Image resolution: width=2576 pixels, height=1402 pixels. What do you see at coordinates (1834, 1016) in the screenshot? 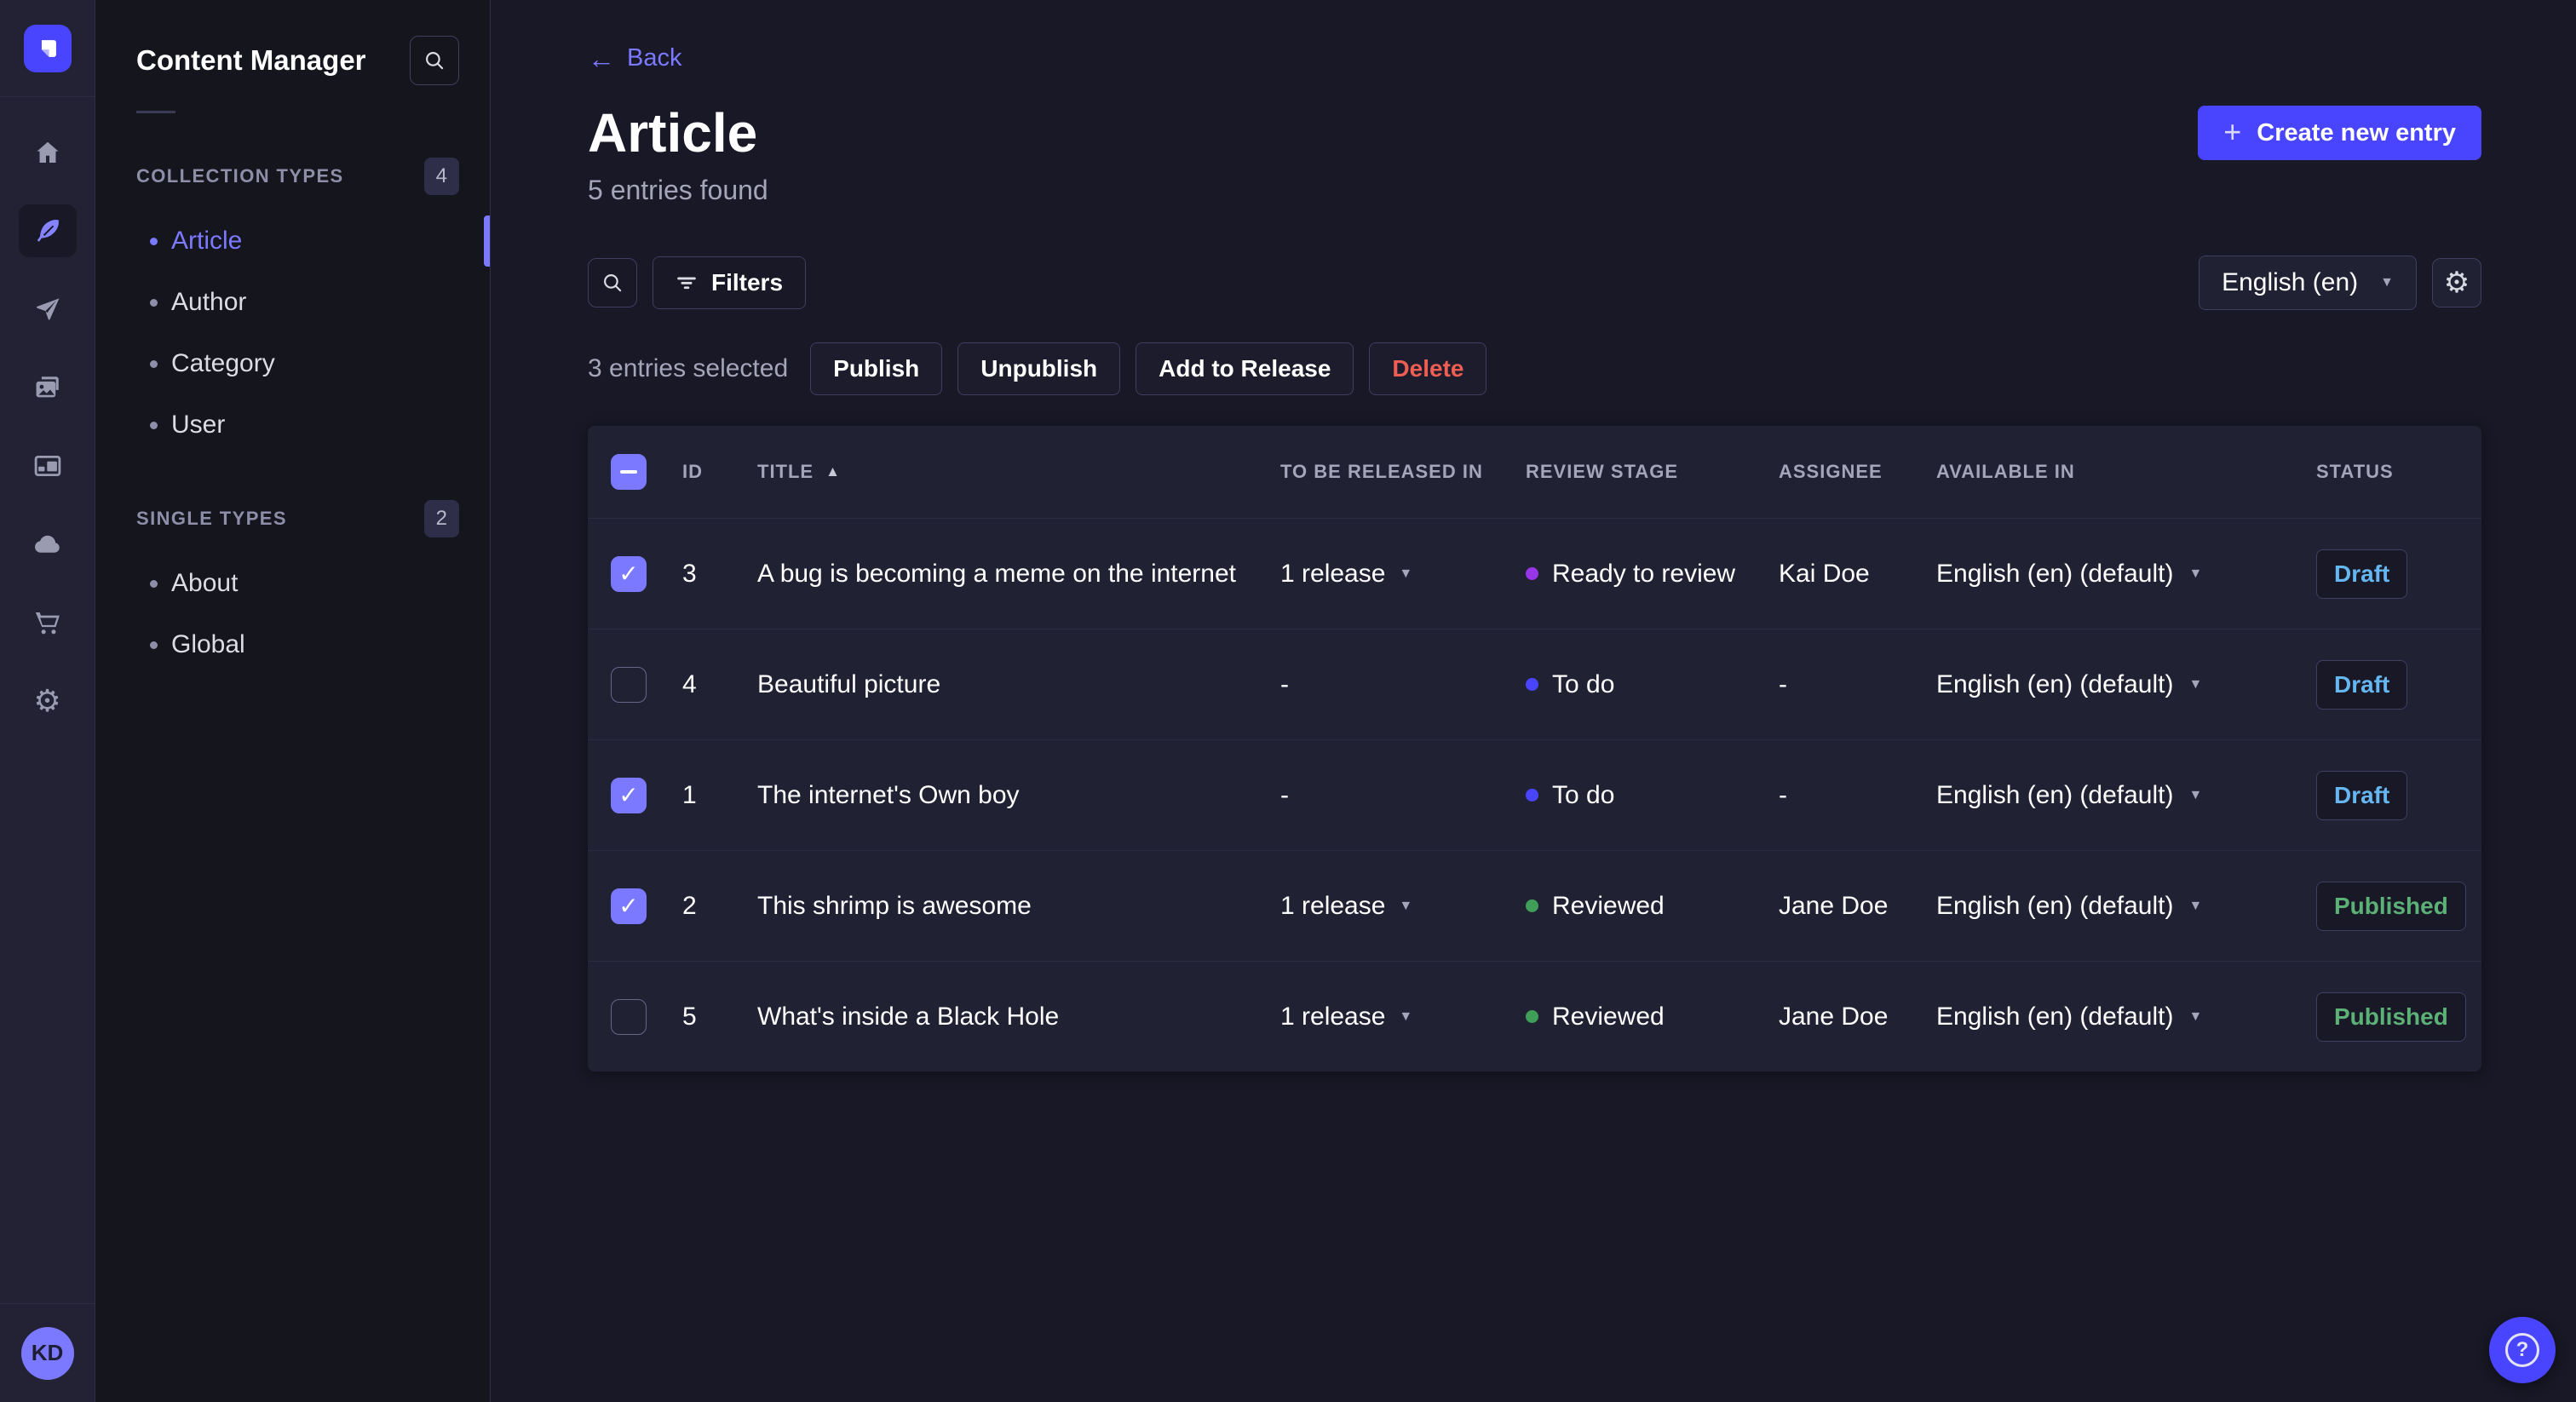
I see `cell-assignee: Jane Doe` at bounding box center [1834, 1016].